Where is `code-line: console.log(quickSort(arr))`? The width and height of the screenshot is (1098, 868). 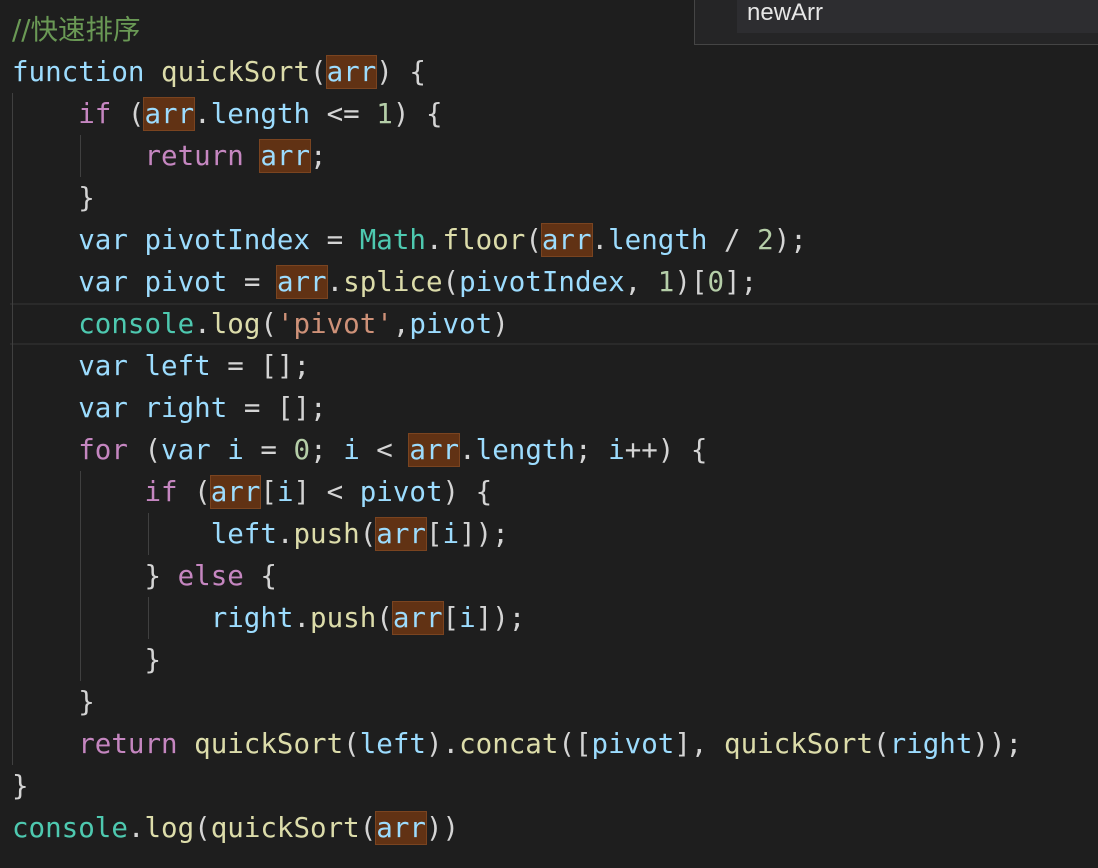
code-line: console.log(quickSort(arr)) is located at coordinates (235, 828).